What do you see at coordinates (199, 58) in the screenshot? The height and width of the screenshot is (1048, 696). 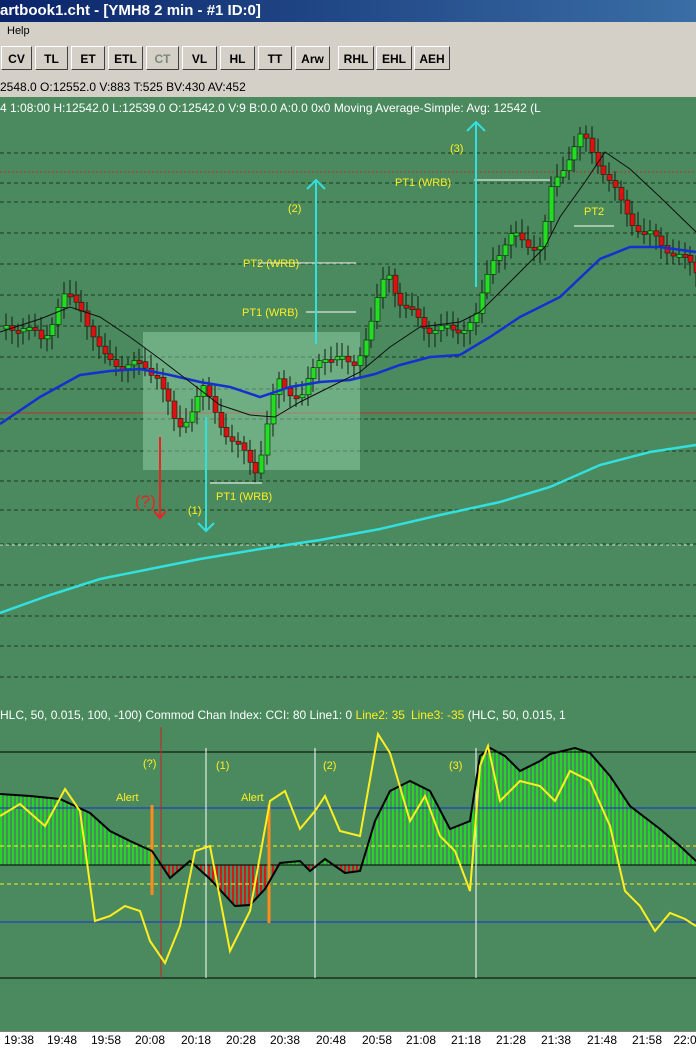 I see `vl-button: VL` at bounding box center [199, 58].